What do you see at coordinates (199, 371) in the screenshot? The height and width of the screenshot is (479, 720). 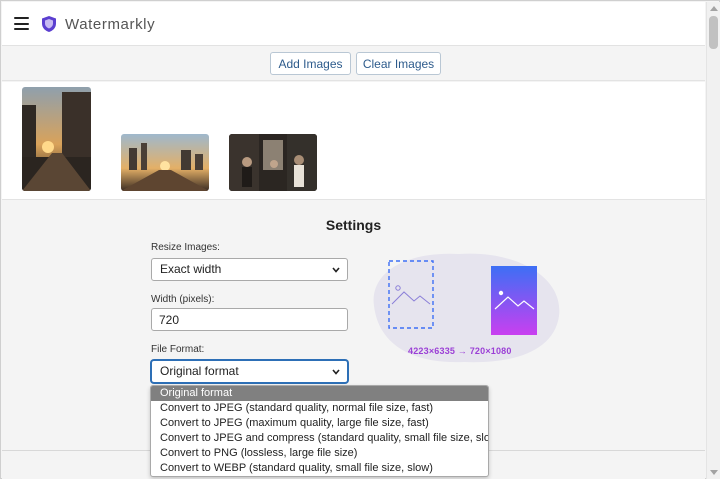 I see `file-format-value: Original format` at bounding box center [199, 371].